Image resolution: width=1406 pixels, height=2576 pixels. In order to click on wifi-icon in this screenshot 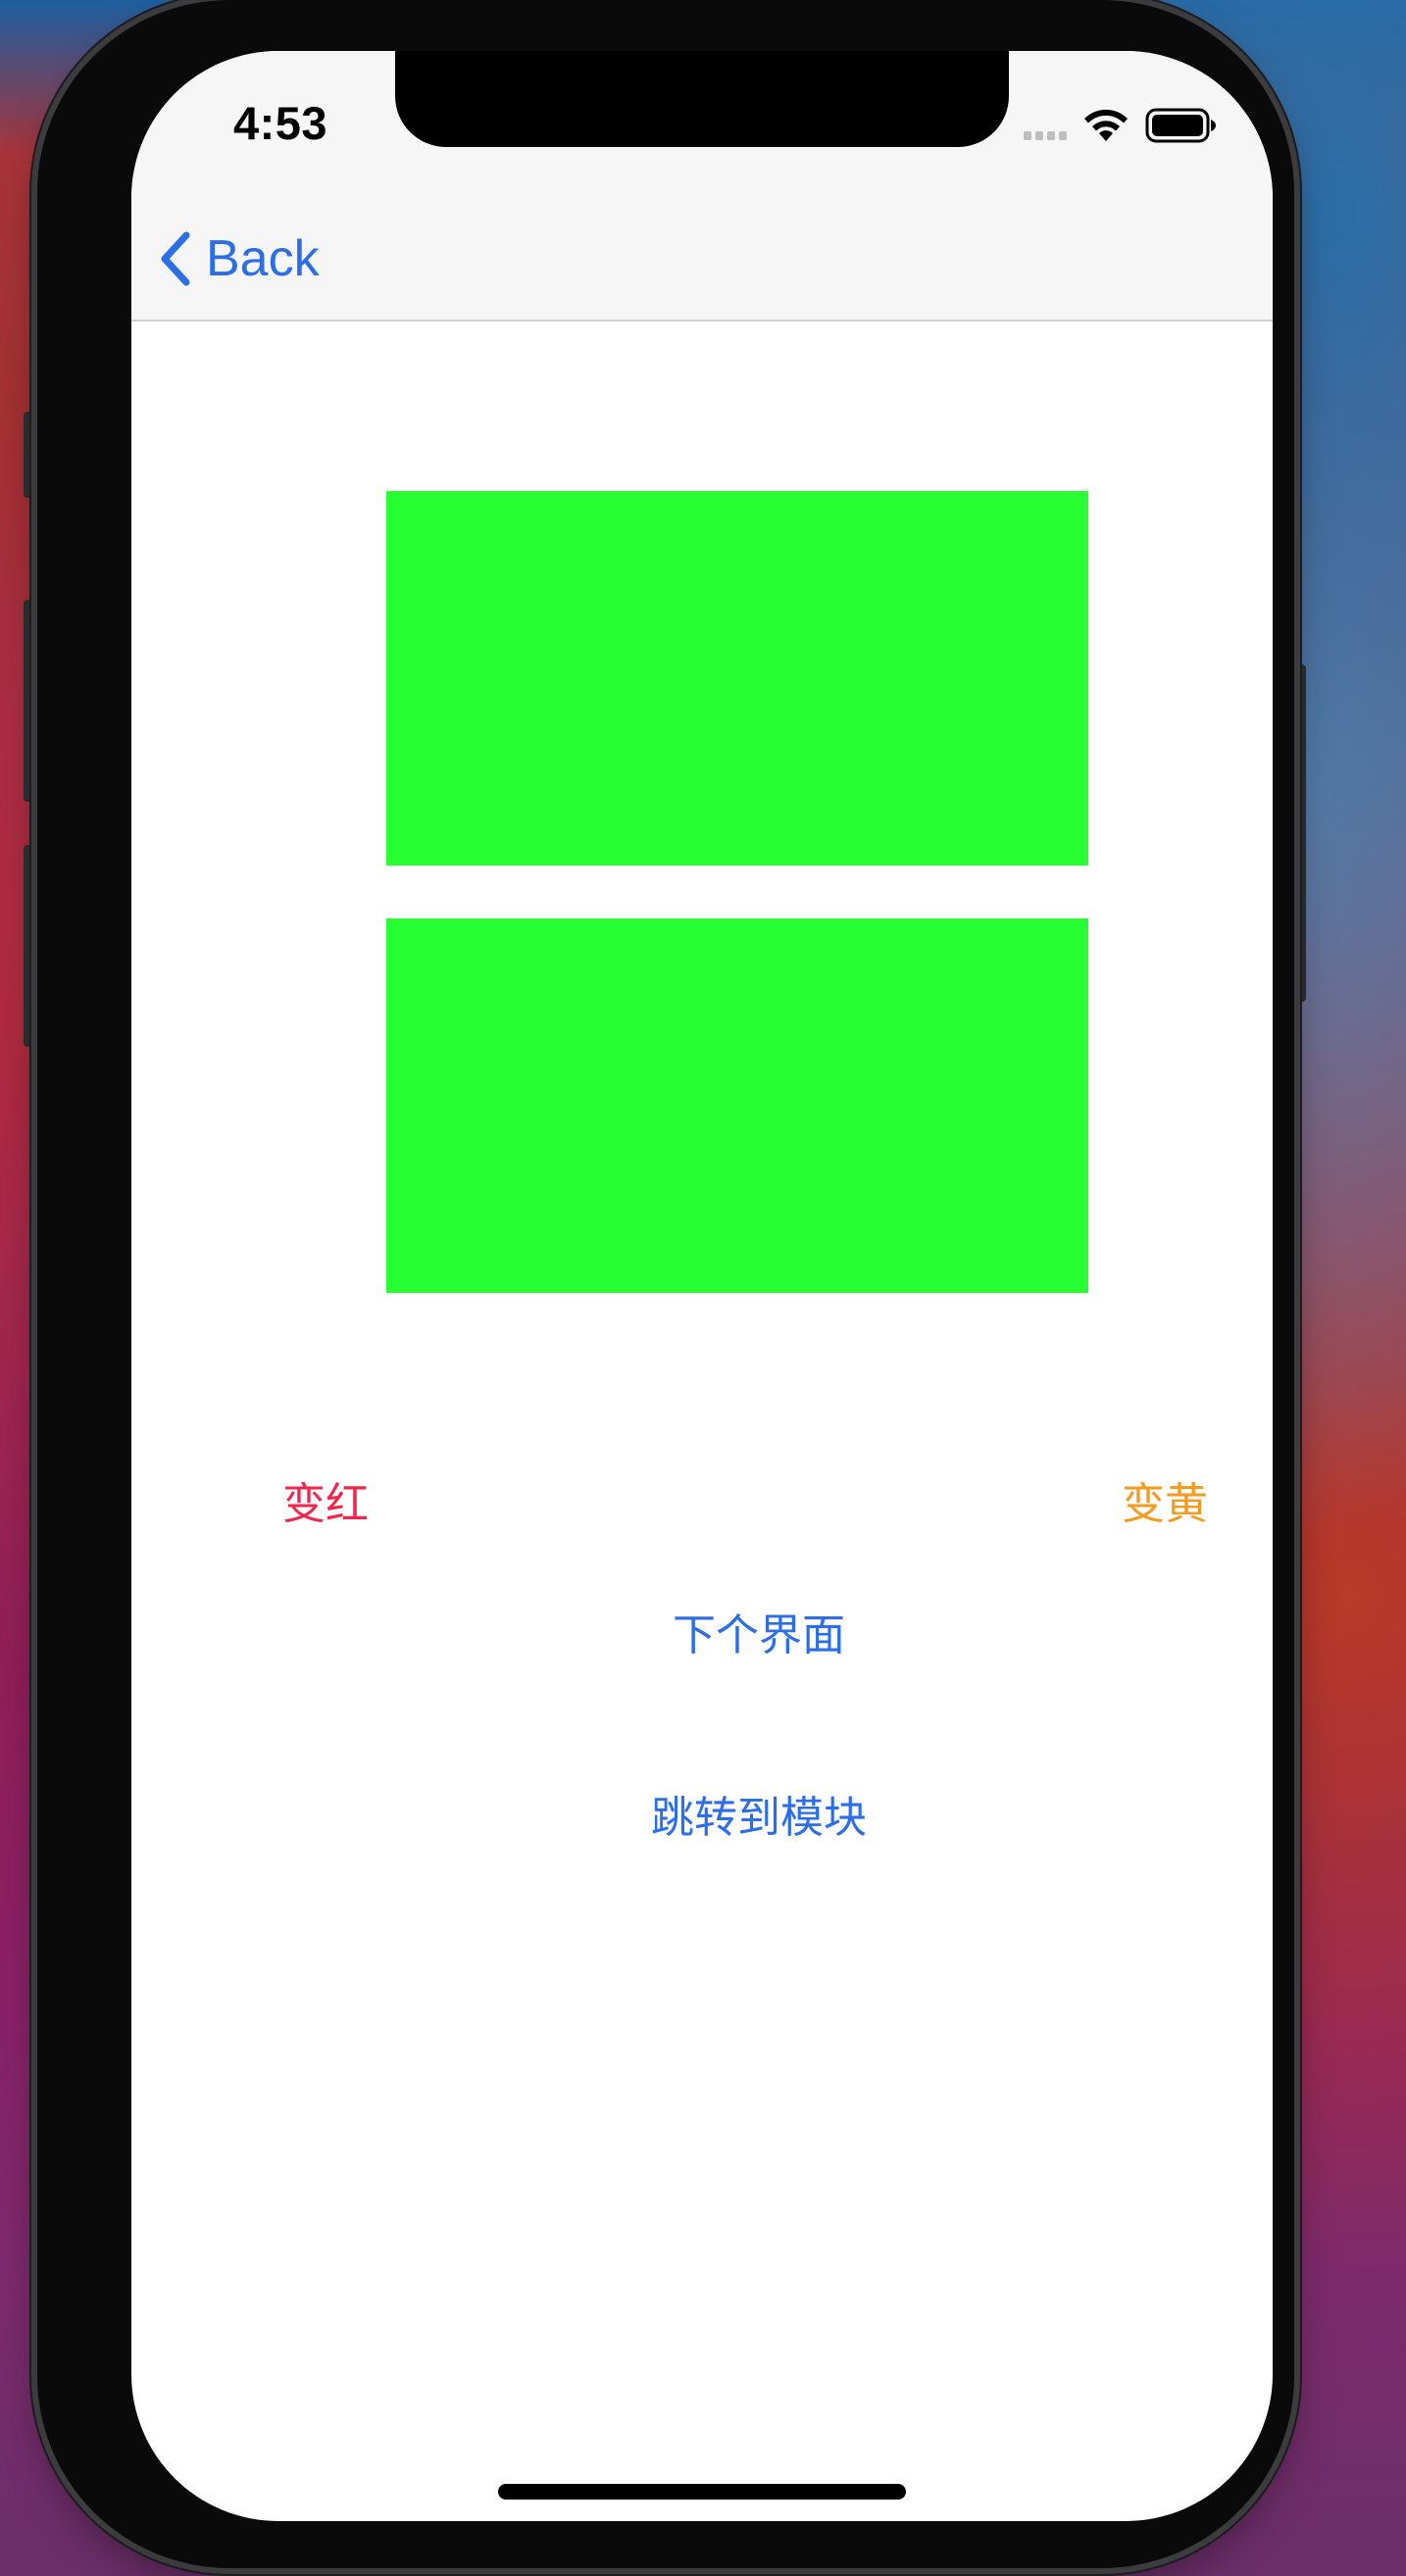, I will do `click(1106, 125)`.